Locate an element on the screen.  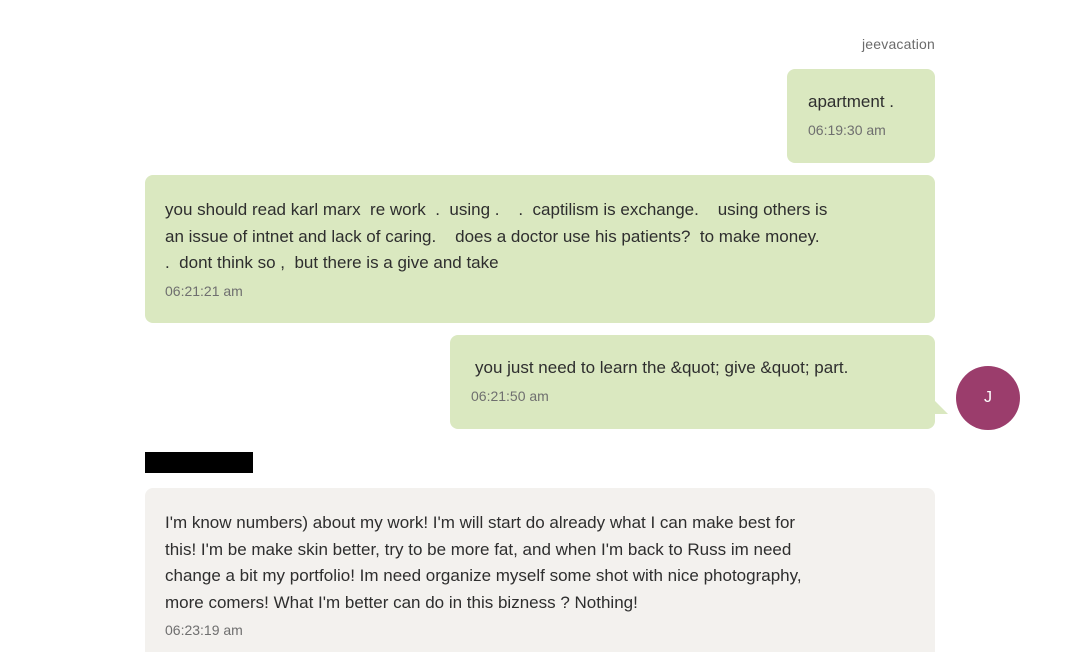
bubble-tail is located at coordinates (939, 405).